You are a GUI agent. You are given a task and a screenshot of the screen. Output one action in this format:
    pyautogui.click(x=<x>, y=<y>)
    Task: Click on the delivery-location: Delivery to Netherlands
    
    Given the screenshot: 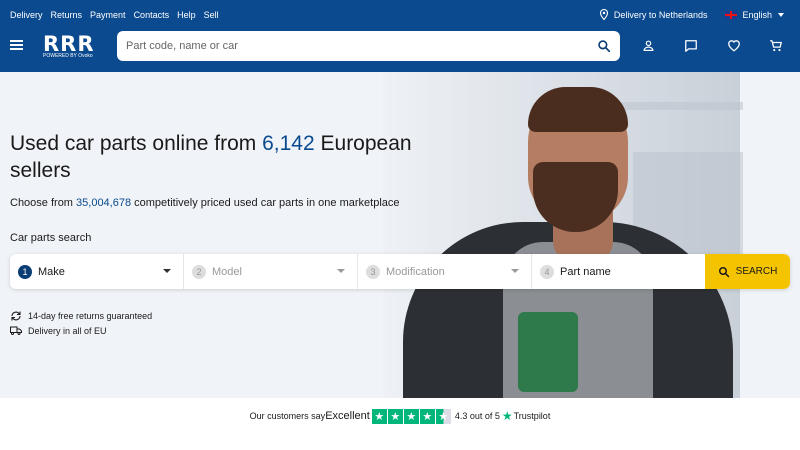 What is the action you would take?
    pyautogui.click(x=653, y=14)
    